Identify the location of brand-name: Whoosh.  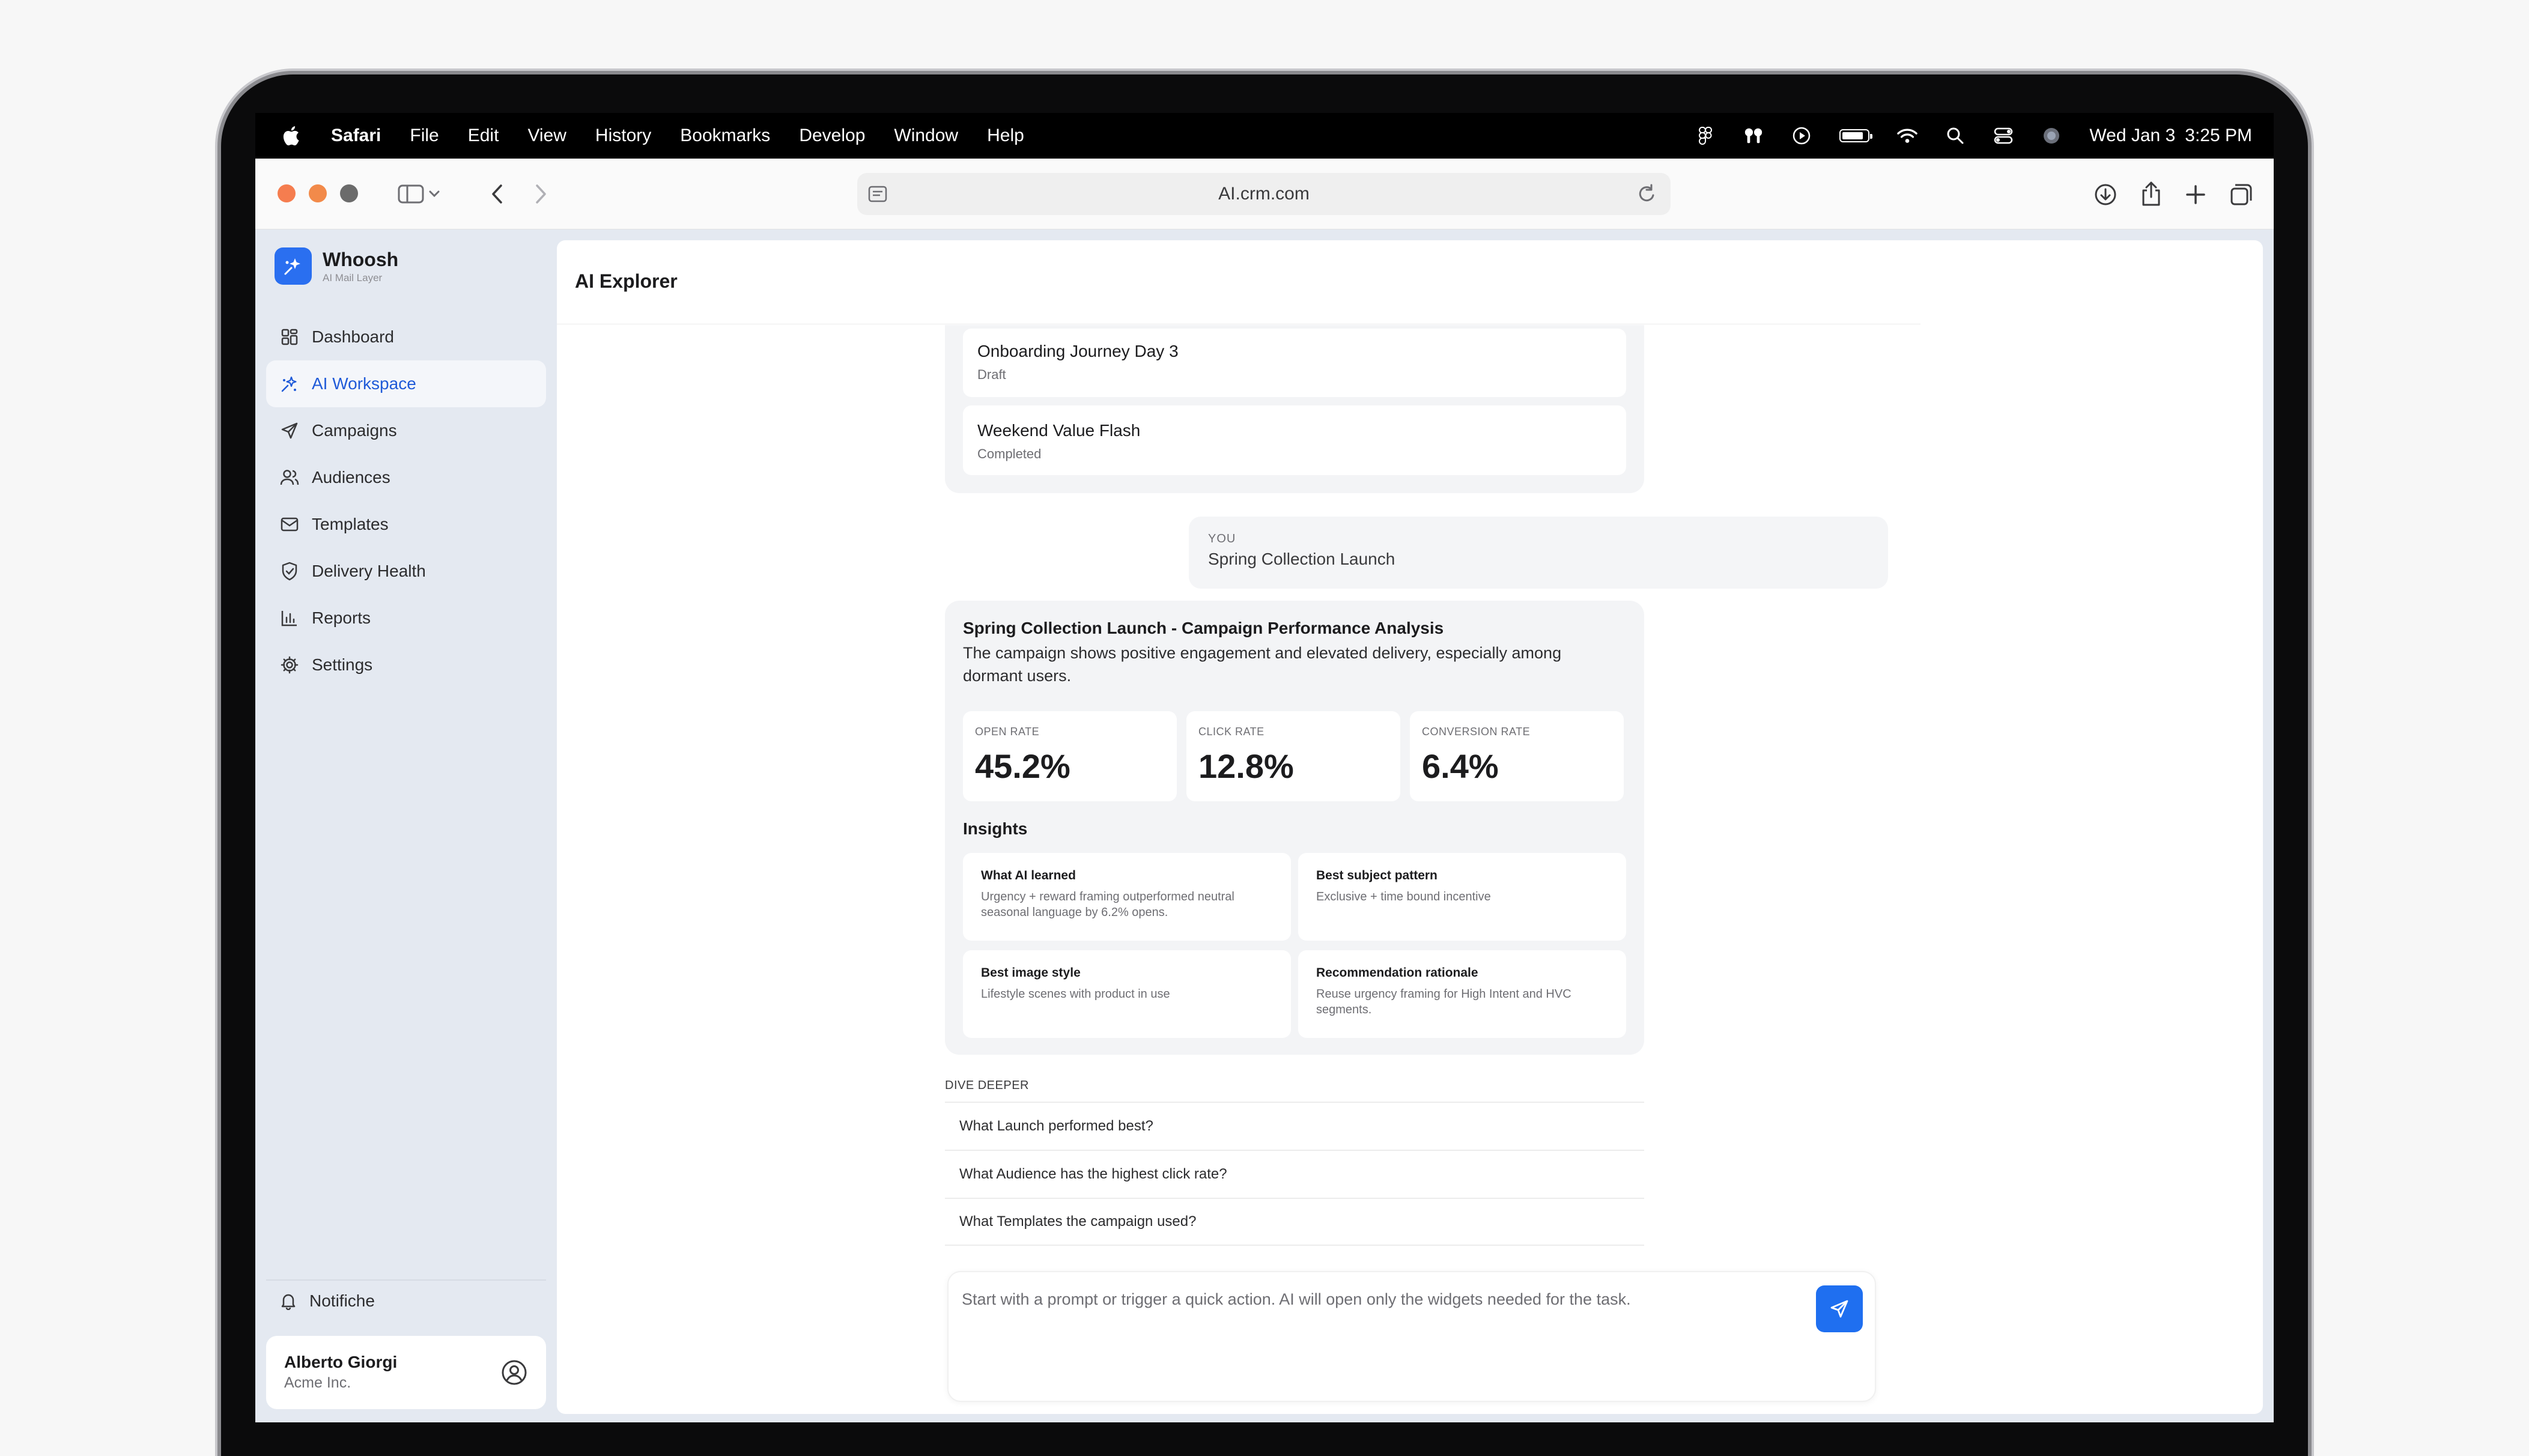
(361, 259).